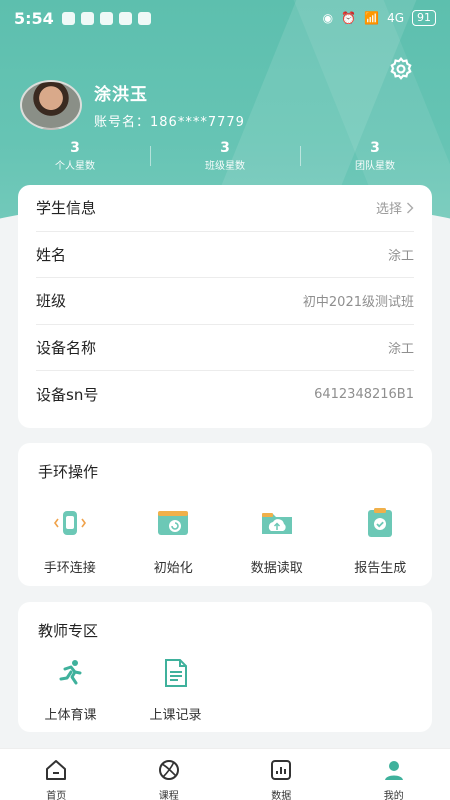  I want to click on info-row-class: 班级 初中2021级测试班, so click(225, 301).